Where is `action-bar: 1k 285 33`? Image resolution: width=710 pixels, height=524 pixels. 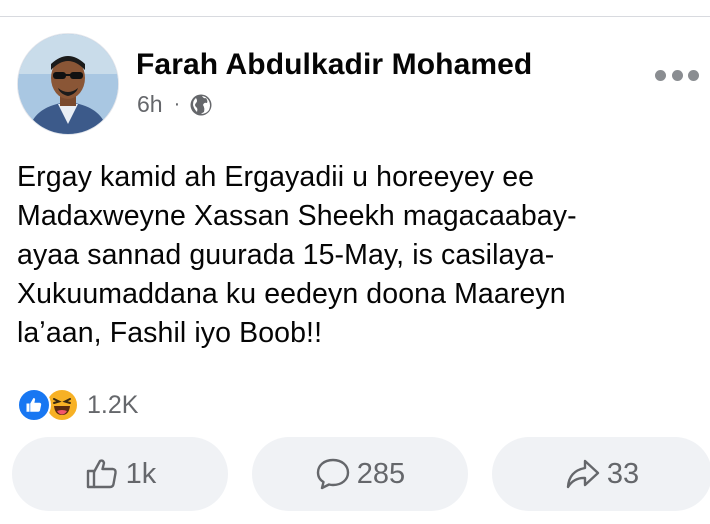 action-bar: 1k 285 33 is located at coordinates (361, 474).